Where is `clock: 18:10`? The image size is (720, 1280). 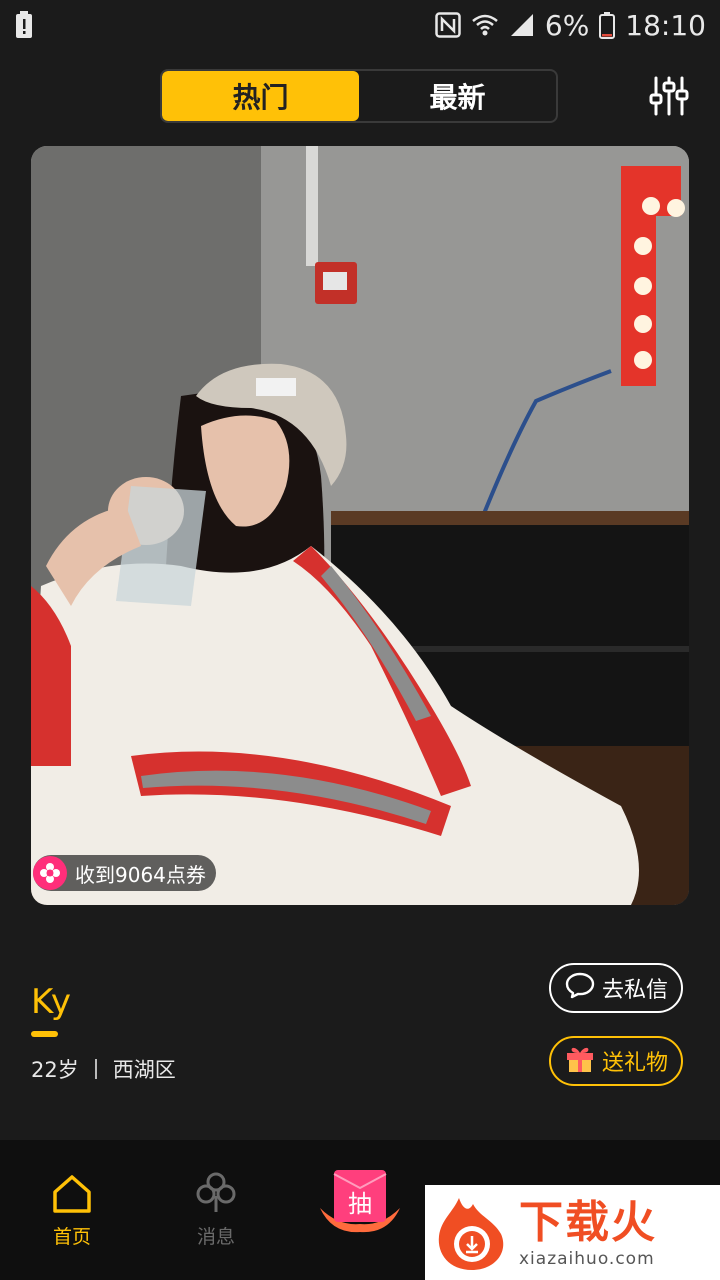
clock: 18:10 is located at coordinates (665, 25).